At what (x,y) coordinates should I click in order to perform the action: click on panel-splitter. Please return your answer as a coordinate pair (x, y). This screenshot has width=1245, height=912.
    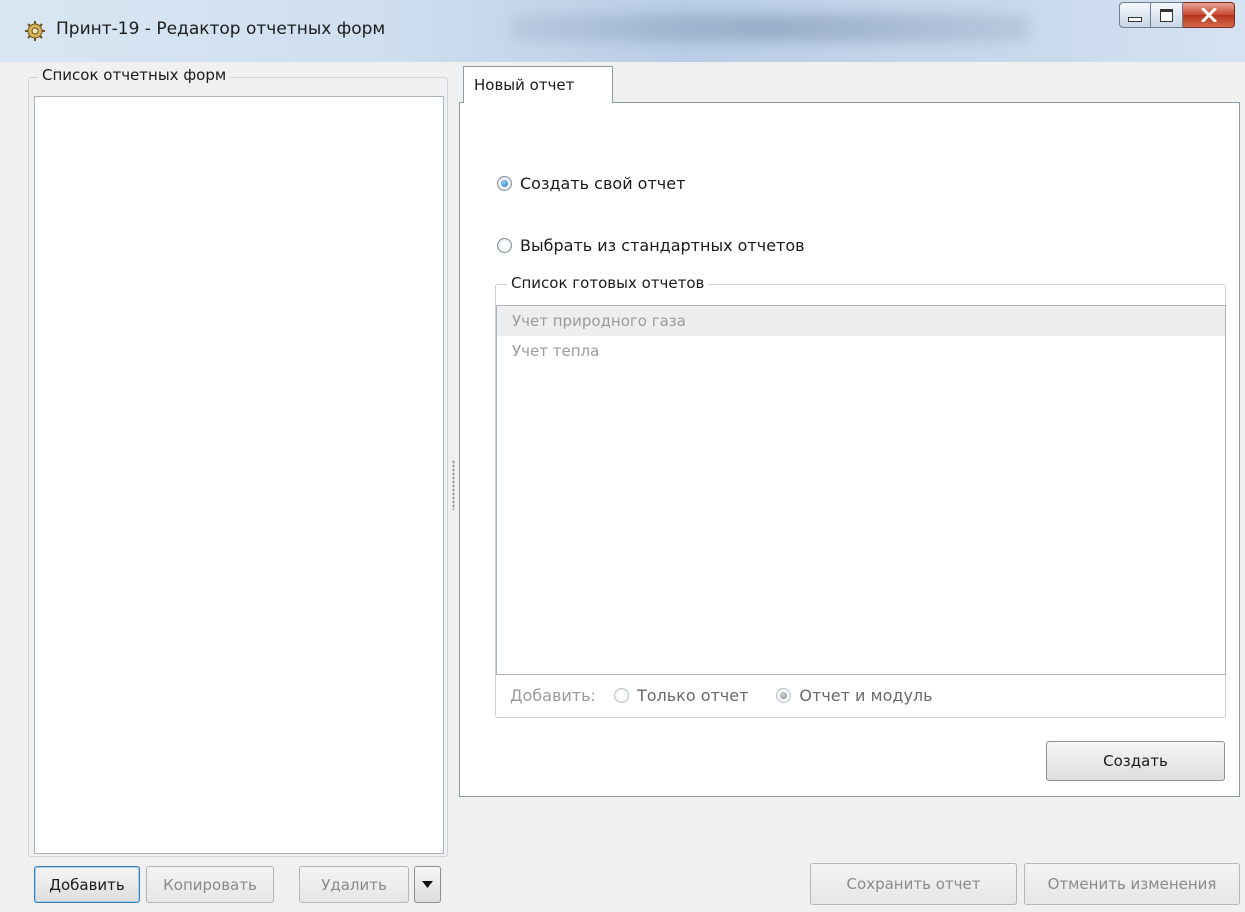
    Looking at the image, I should click on (453, 485).